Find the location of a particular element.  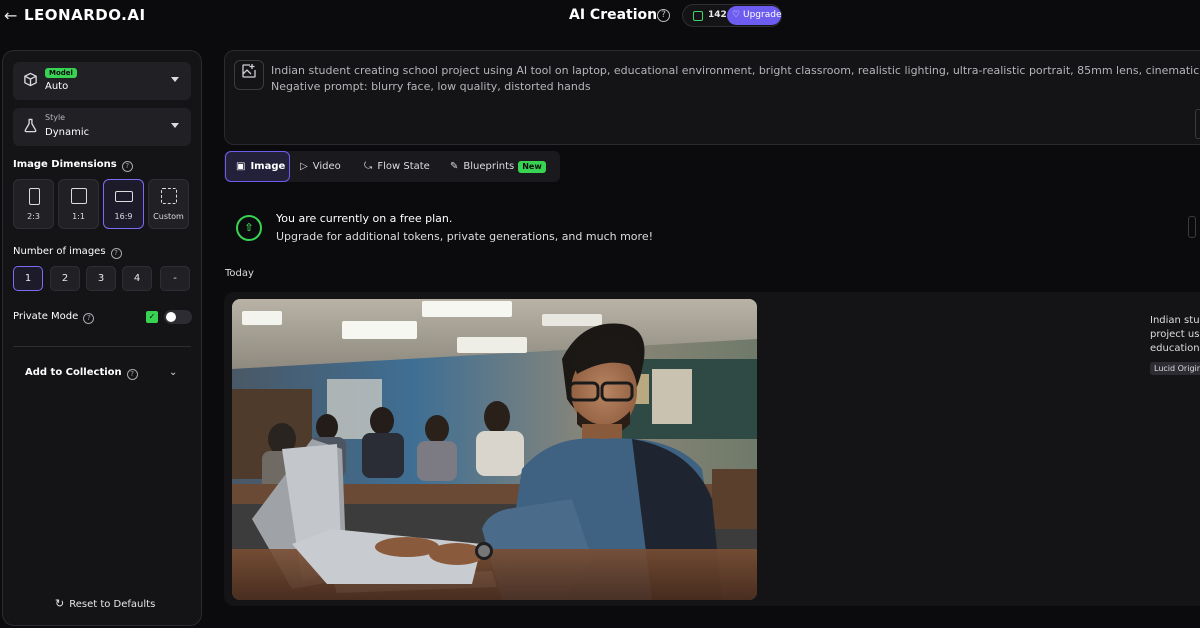

tab-flow-state: ⤿ Flow State is located at coordinates (404, 166).